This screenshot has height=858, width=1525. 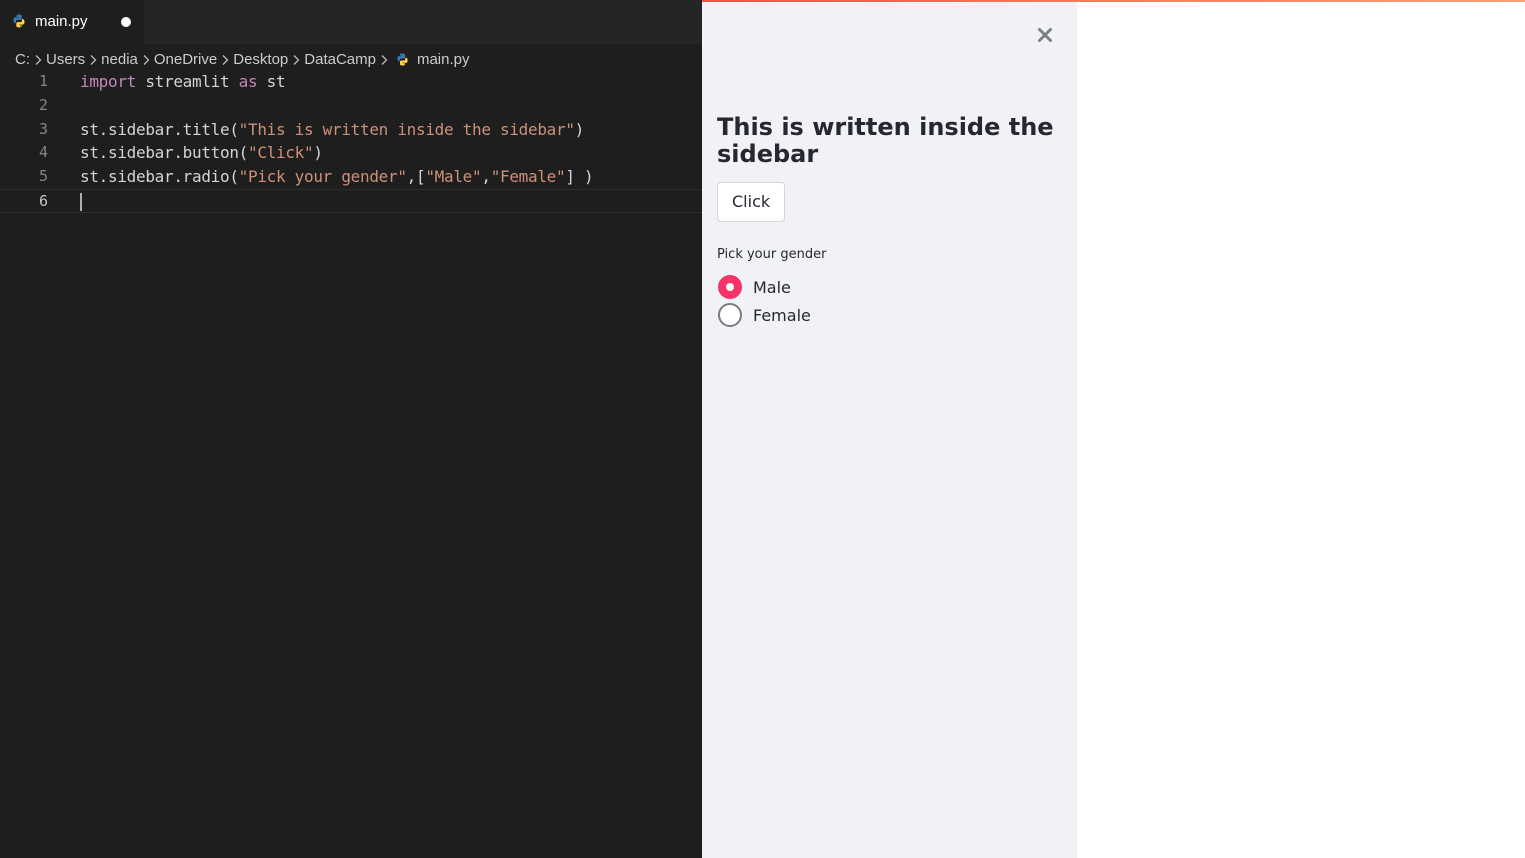 What do you see at coordinates (340, 59) in the screenshot?
I see `breadcrumb-item: DataCamp` at bounding box center [340, 59].